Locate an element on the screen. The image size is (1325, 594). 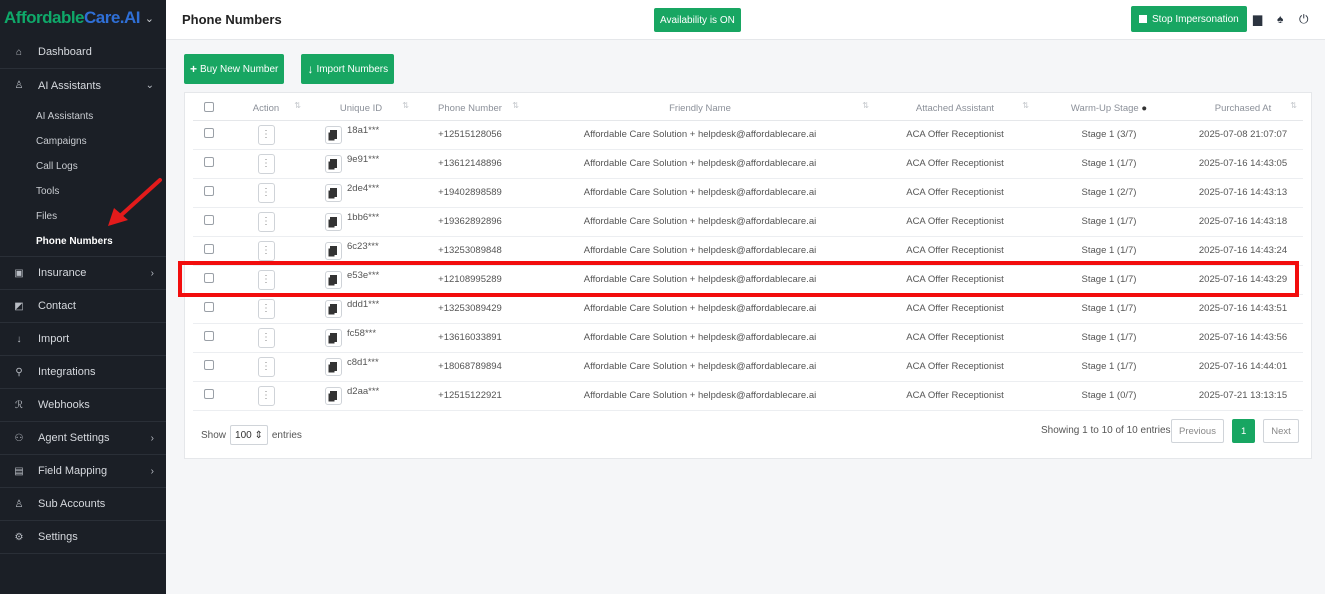
purchased-at-cell: 2025-07-16 14:43:24 is located at coordinates (1243, 251).